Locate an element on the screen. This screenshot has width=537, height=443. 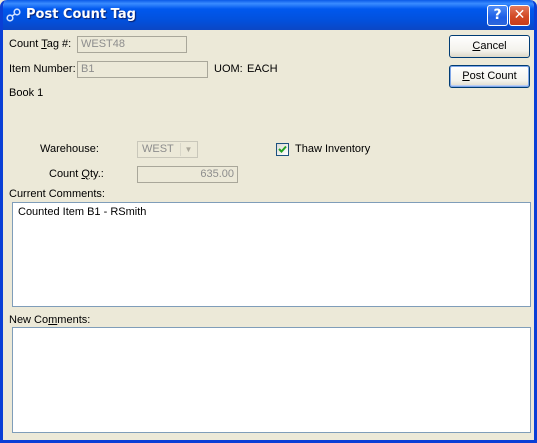
help-icon: ? is located at coordinates (497, 15).